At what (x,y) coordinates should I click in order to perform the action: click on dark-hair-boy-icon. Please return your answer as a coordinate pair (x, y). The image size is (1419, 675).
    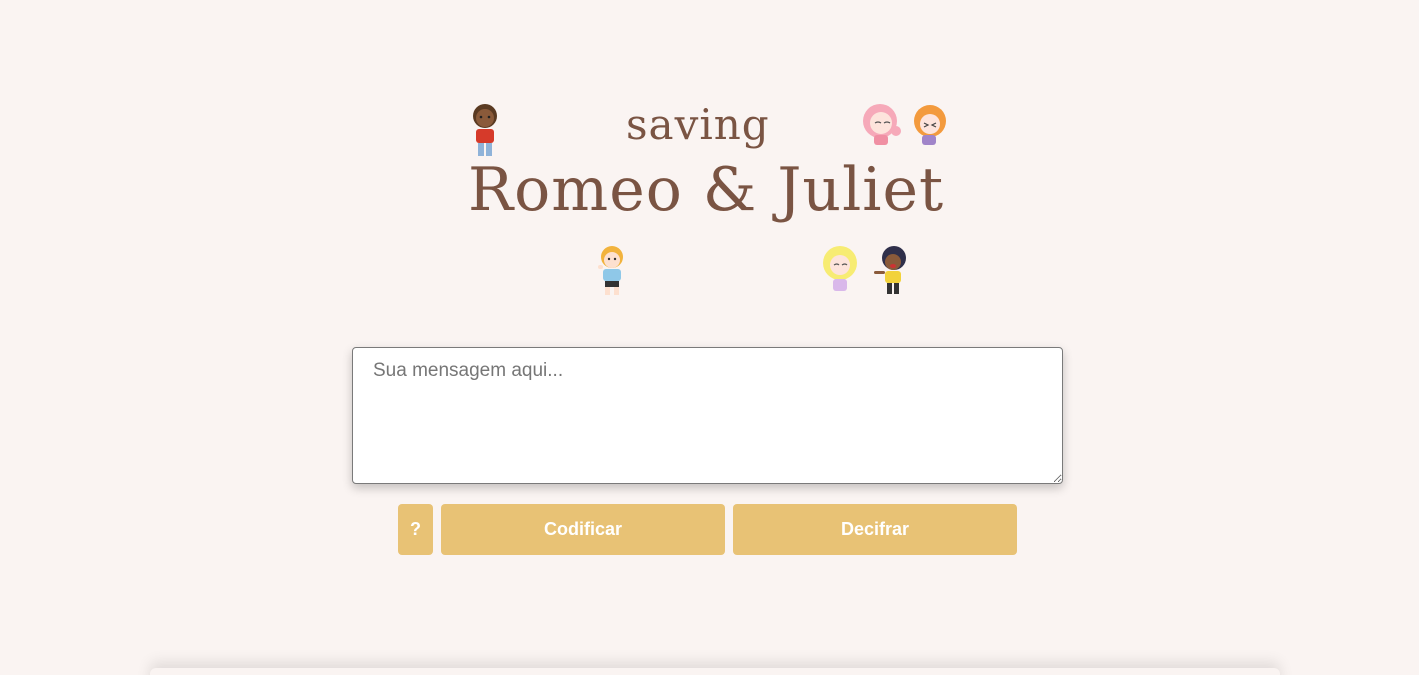
    Looking at the image, I should click on (890, 270).